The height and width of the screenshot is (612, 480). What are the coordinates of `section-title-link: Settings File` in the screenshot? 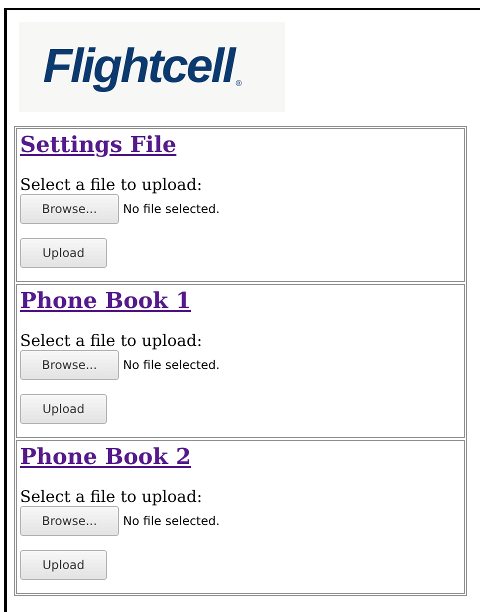 It's located at (98, 145).